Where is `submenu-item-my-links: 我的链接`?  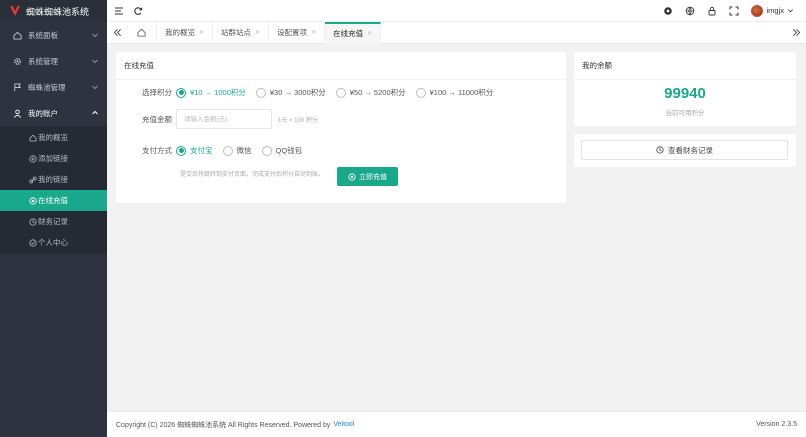 submenu-item-my-links: 我的链接 is located at coordinates (53, 179).